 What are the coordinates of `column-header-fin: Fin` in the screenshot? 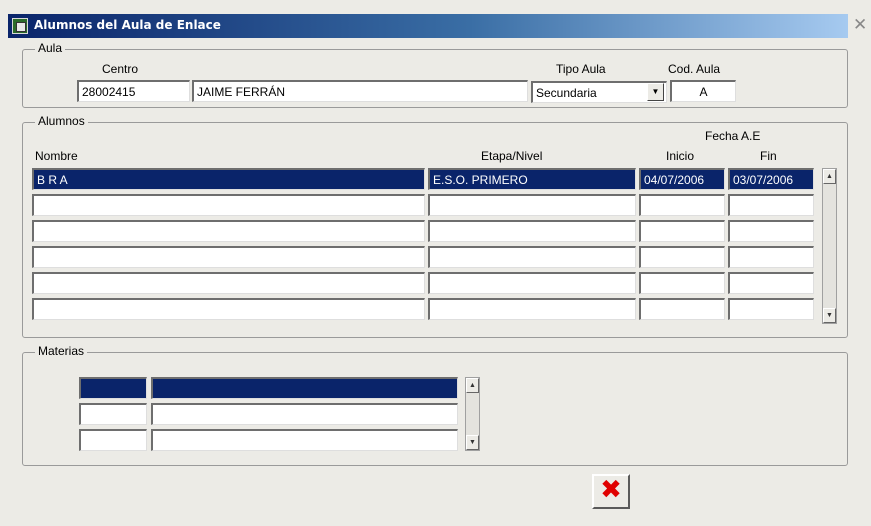 It's located at (768, 156).